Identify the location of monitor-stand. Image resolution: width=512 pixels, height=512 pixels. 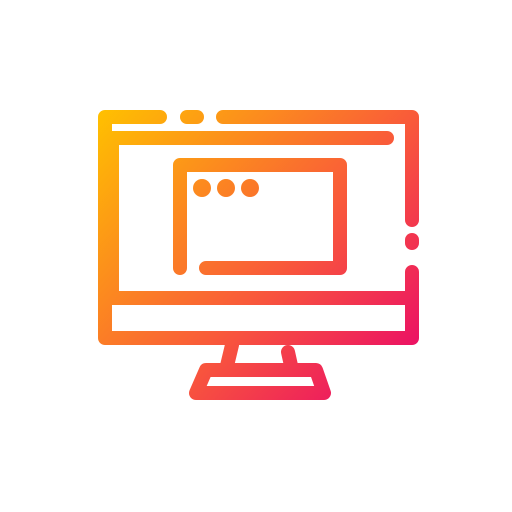
(260, 369).